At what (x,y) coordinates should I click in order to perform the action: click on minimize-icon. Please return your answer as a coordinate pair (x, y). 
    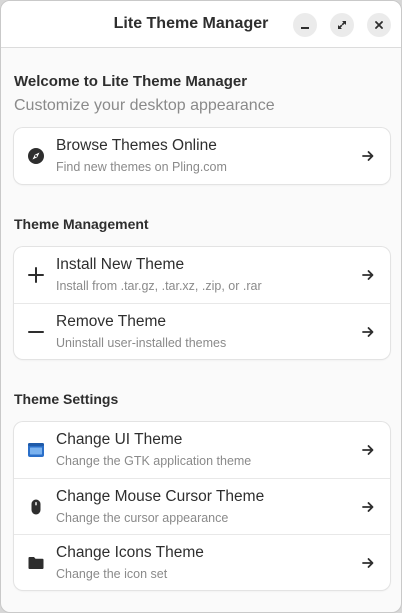
    Looking at the image, I should click on (305, 28).